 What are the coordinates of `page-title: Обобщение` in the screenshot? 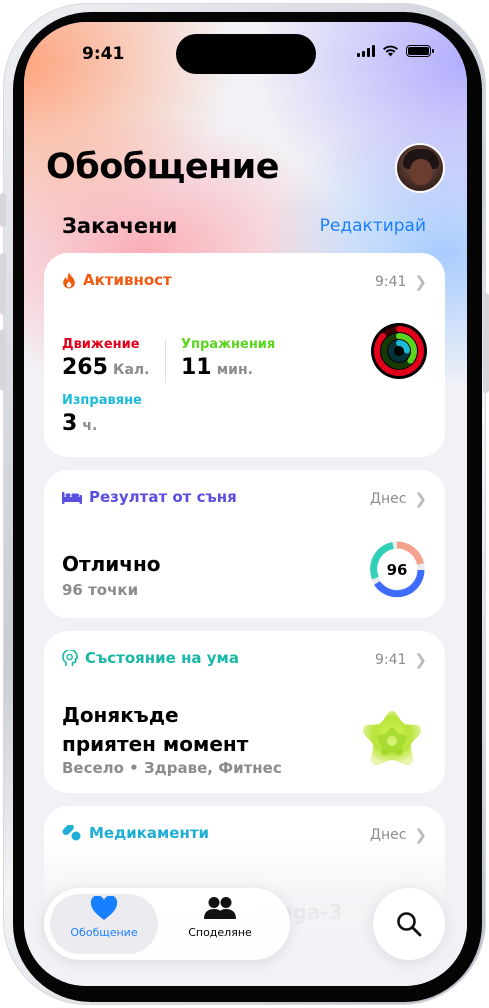 It's located at (163, 167).